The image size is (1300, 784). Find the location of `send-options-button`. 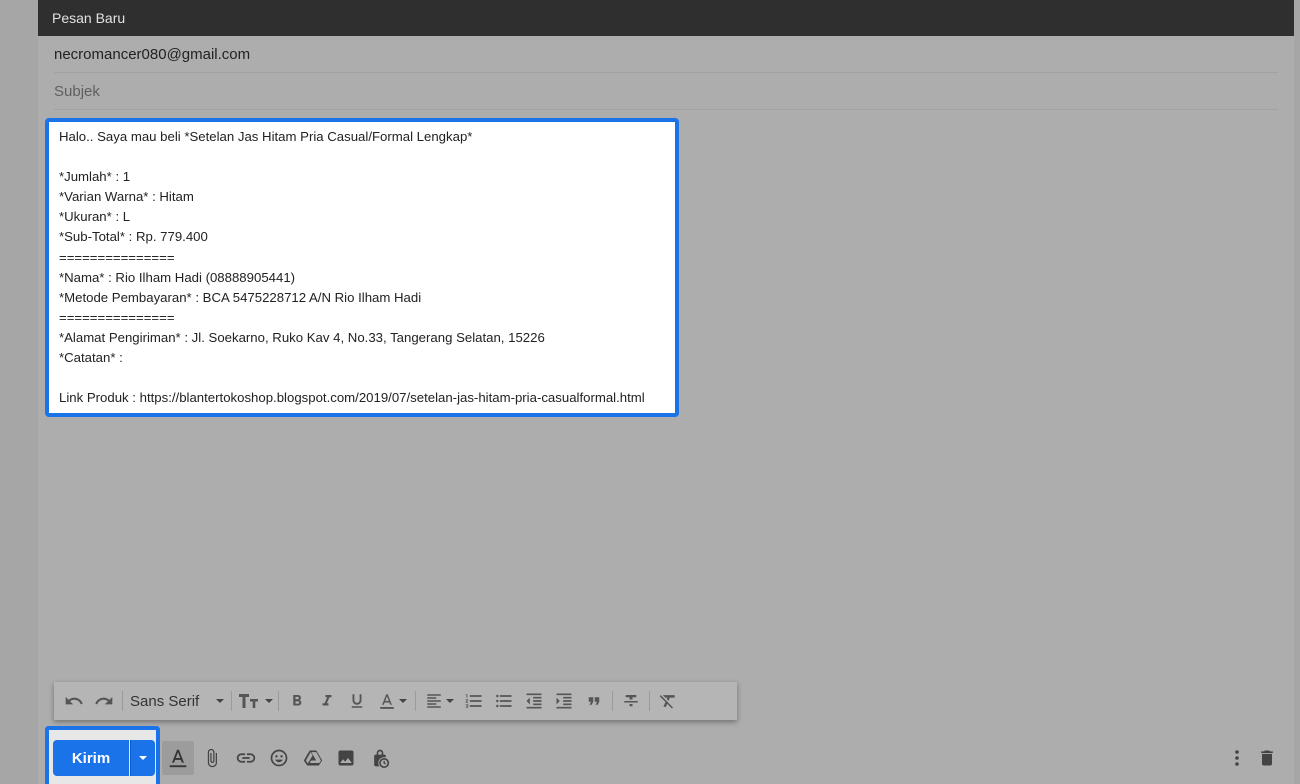

send-options-button is located at coordinates (142, 758).